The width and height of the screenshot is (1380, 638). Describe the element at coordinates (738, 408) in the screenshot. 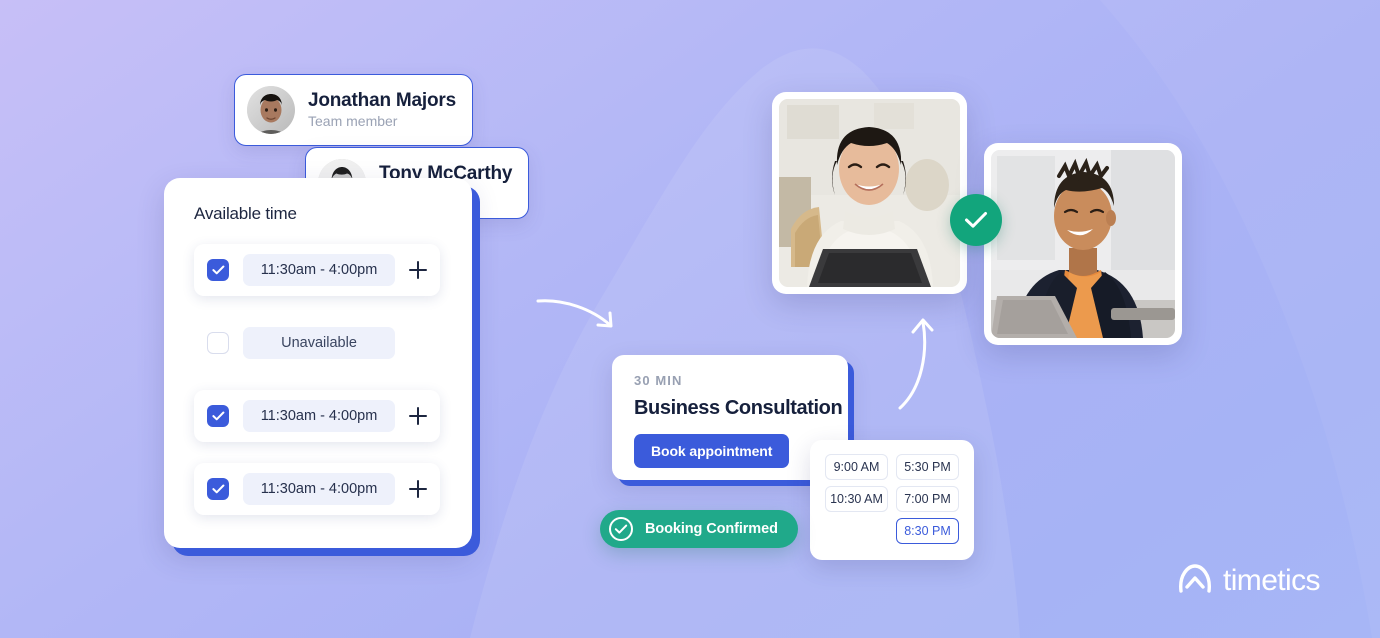

I see `consultation-title: Business Consultation` at that location.